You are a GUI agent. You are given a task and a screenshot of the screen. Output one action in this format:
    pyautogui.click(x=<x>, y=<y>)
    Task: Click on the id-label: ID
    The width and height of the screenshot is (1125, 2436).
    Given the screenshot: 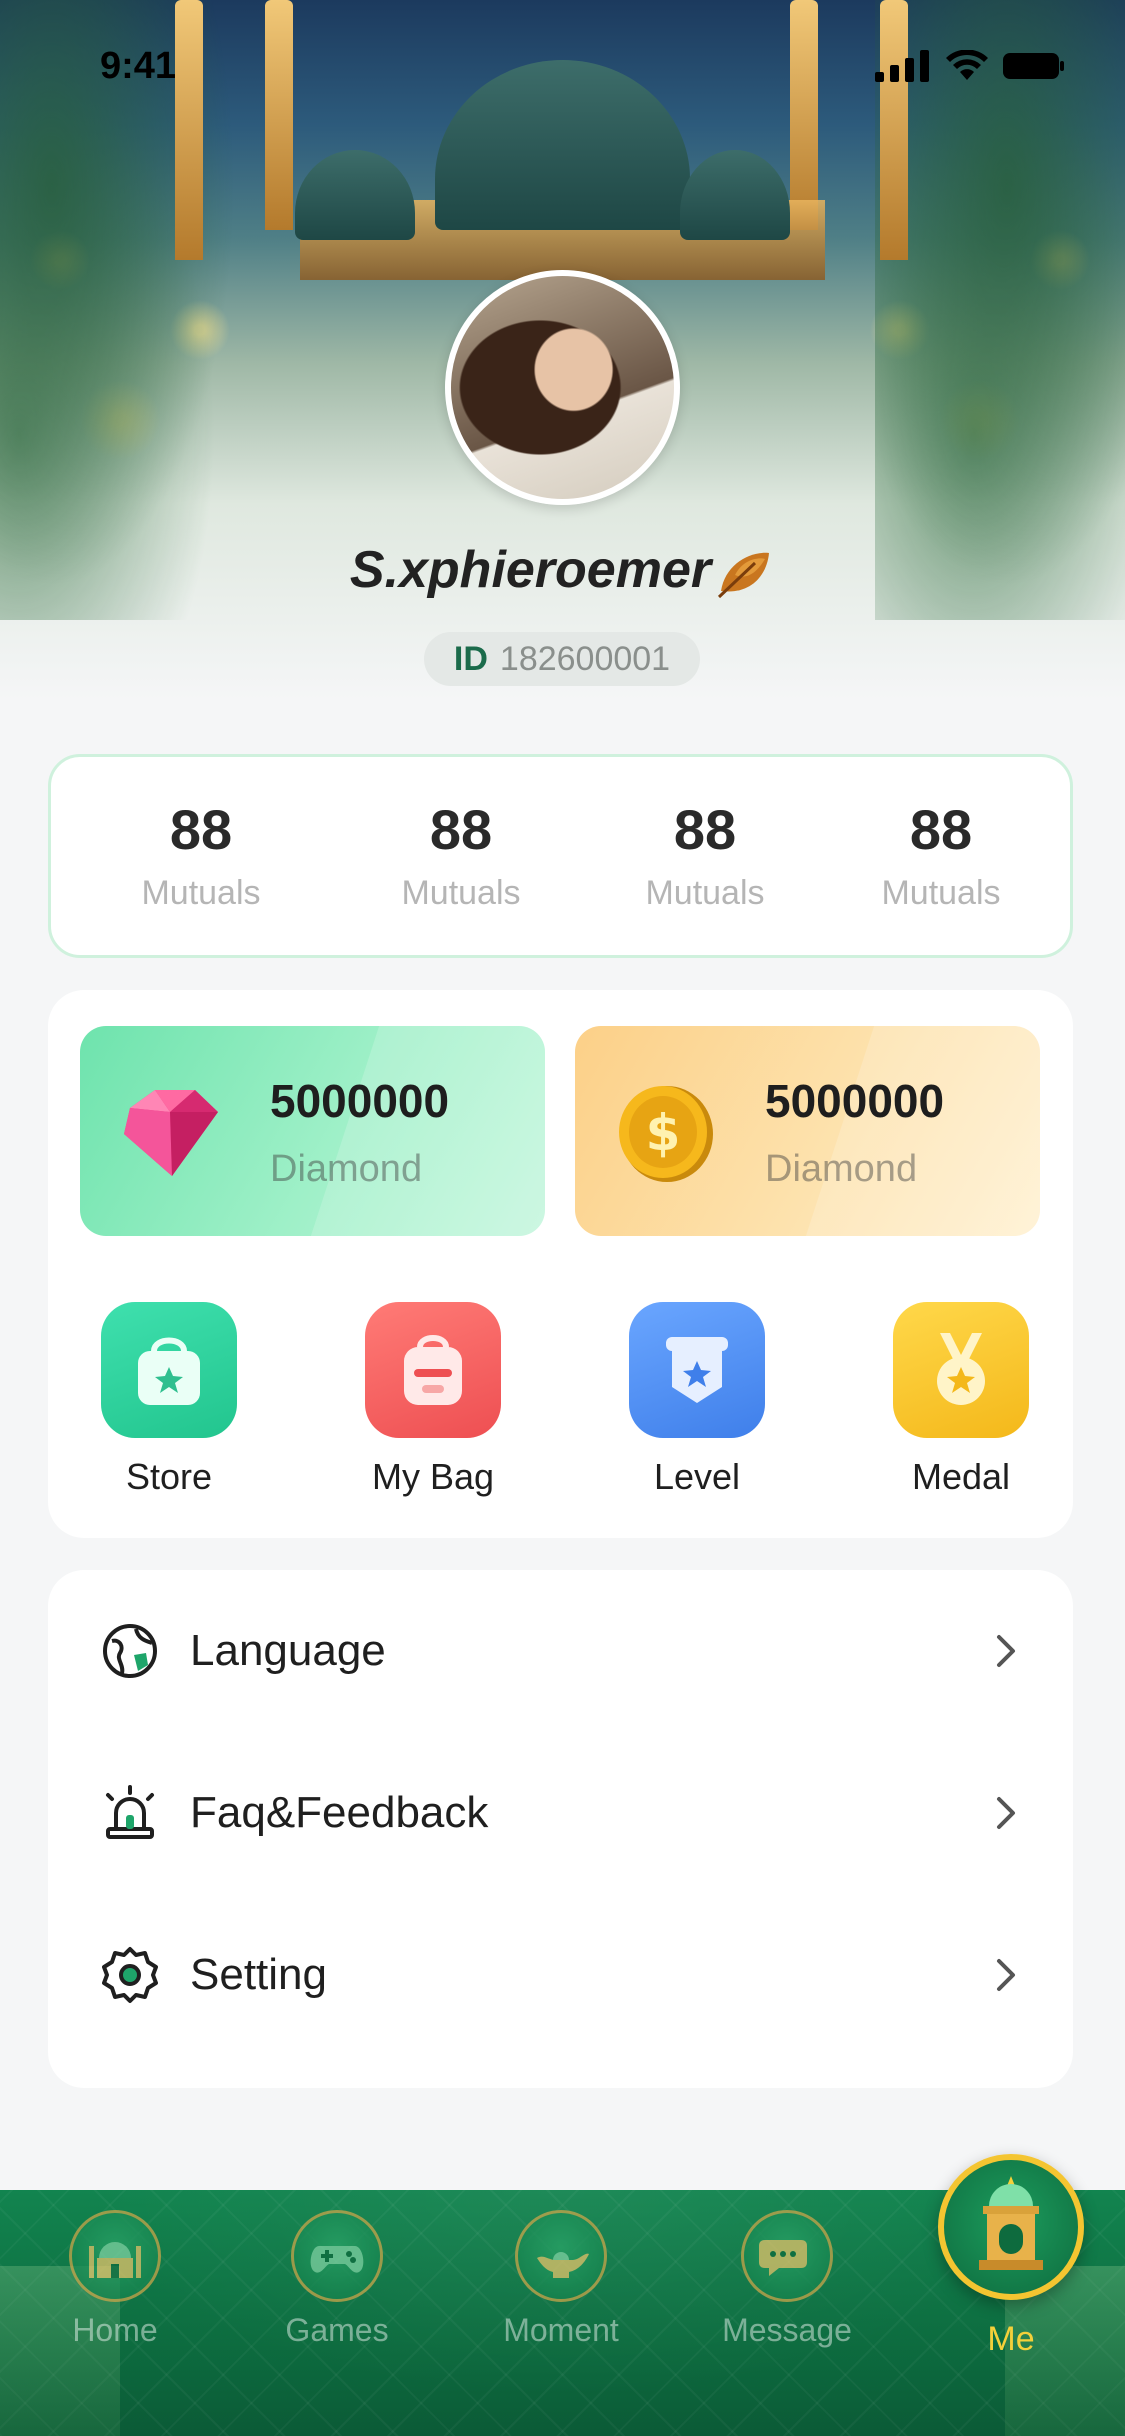 What is the action you would take?
    pyautogui.click(x=470, y=658)
    